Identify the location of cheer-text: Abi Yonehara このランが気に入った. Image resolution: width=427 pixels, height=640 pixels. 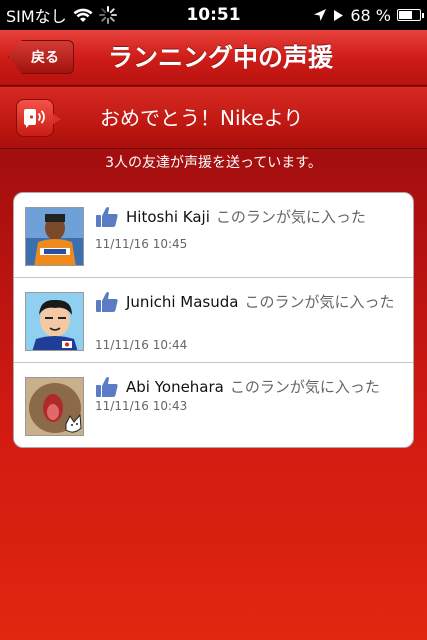
(250, 387).